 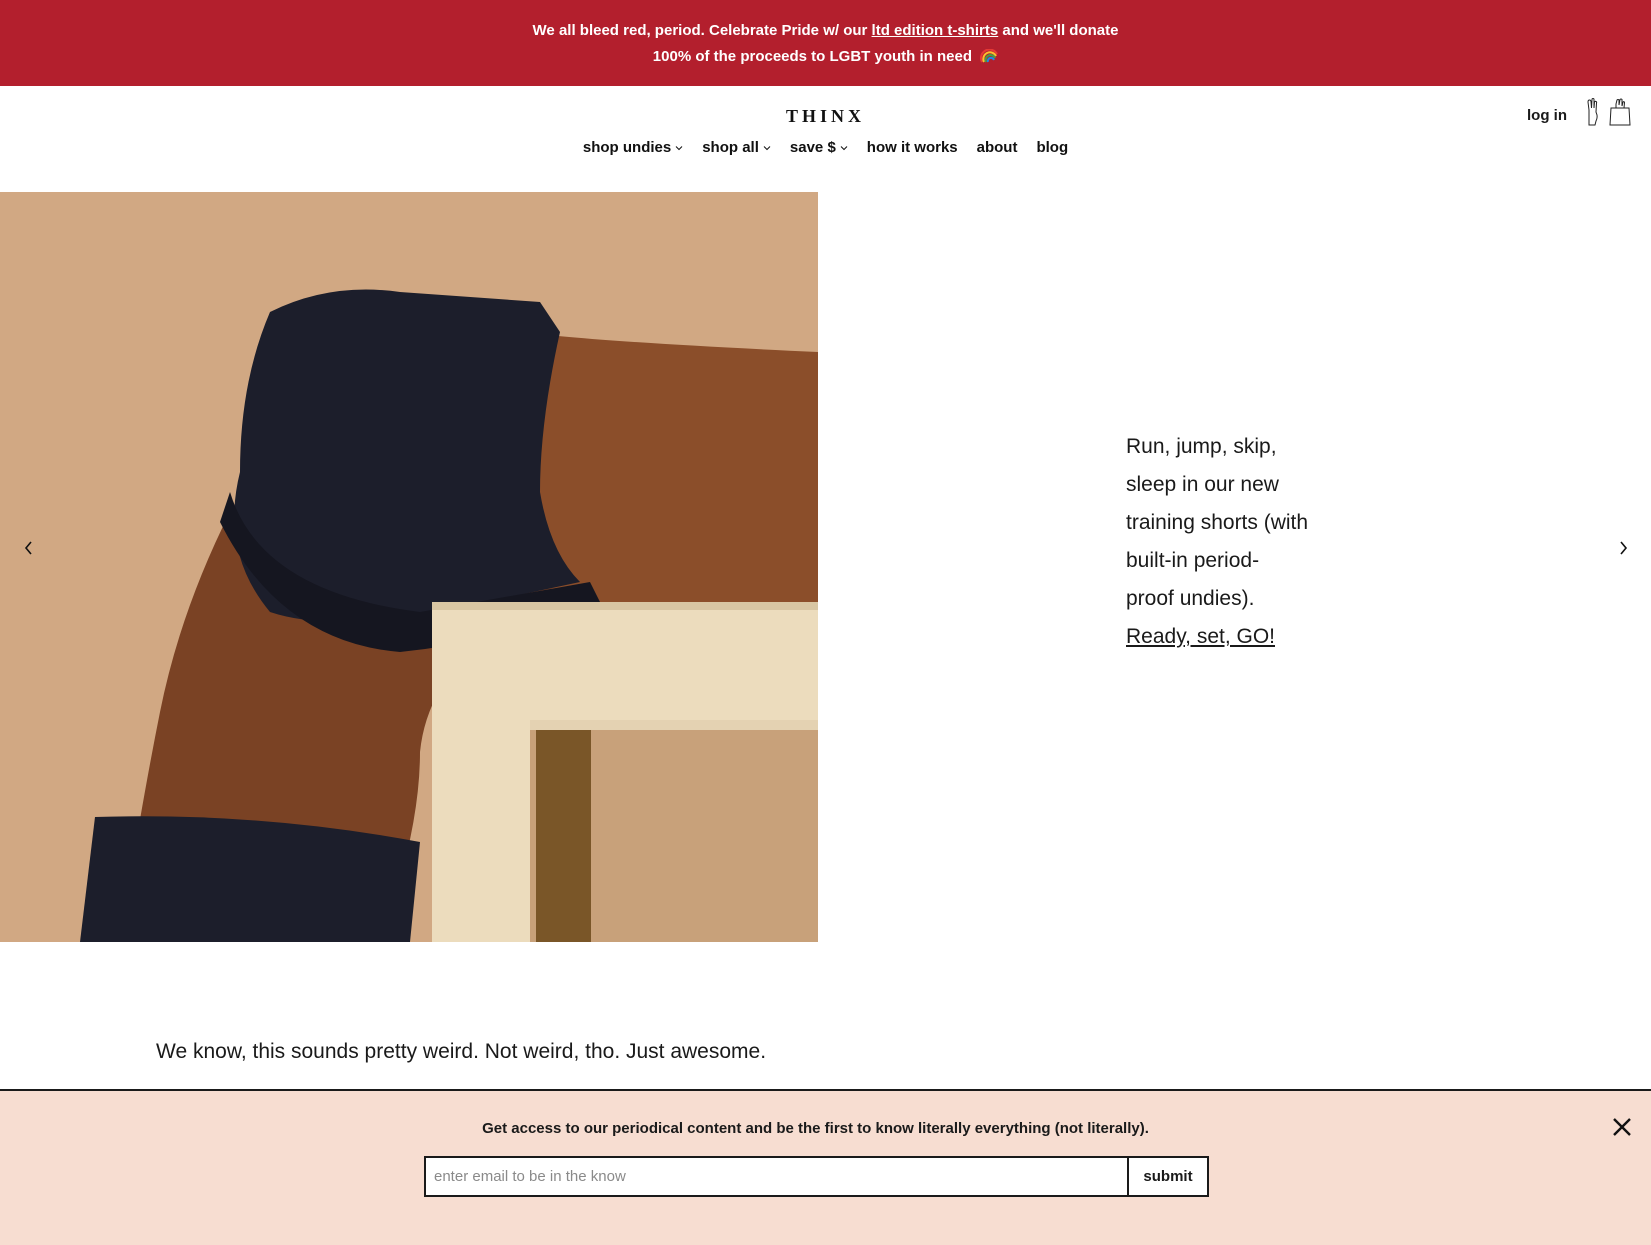 I want to click on nav-blog: blog, so click(x=1052, y=147).